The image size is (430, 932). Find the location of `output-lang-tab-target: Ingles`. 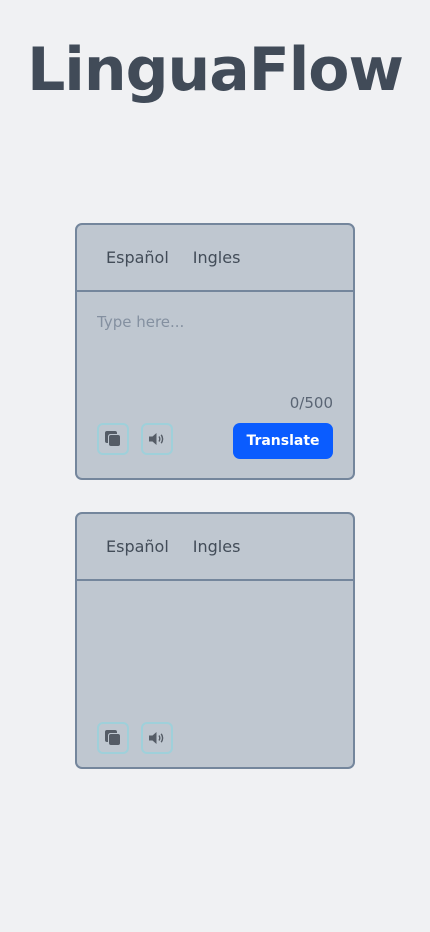

output-lang-tab-target: Ingles is located at coordinates (217, 546).